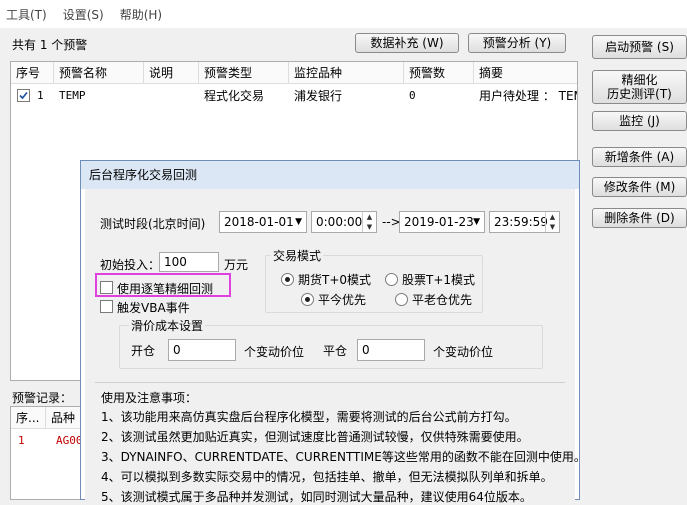 This screenshot has width=687, height=505. What do you see at coordinates (401, 299) in the screenshot?
I see `close-old-radio` at bounding box center [401, 299].